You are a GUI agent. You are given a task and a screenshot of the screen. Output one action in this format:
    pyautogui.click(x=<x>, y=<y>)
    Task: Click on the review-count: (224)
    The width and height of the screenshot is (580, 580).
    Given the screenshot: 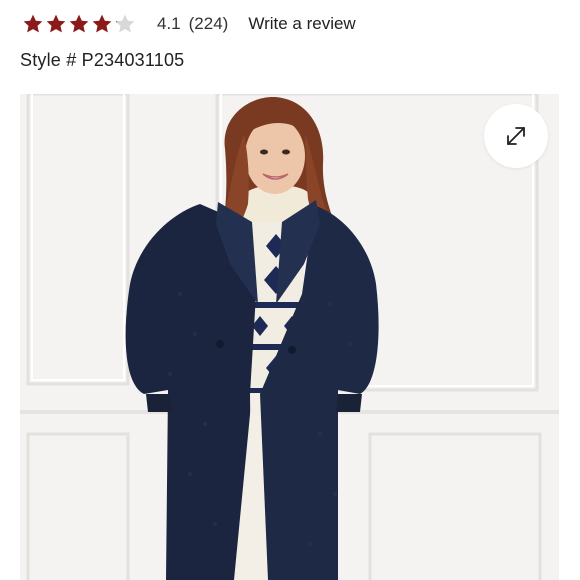 What is the action you would take?
    pyautogui.click(x=209, y=24)
    